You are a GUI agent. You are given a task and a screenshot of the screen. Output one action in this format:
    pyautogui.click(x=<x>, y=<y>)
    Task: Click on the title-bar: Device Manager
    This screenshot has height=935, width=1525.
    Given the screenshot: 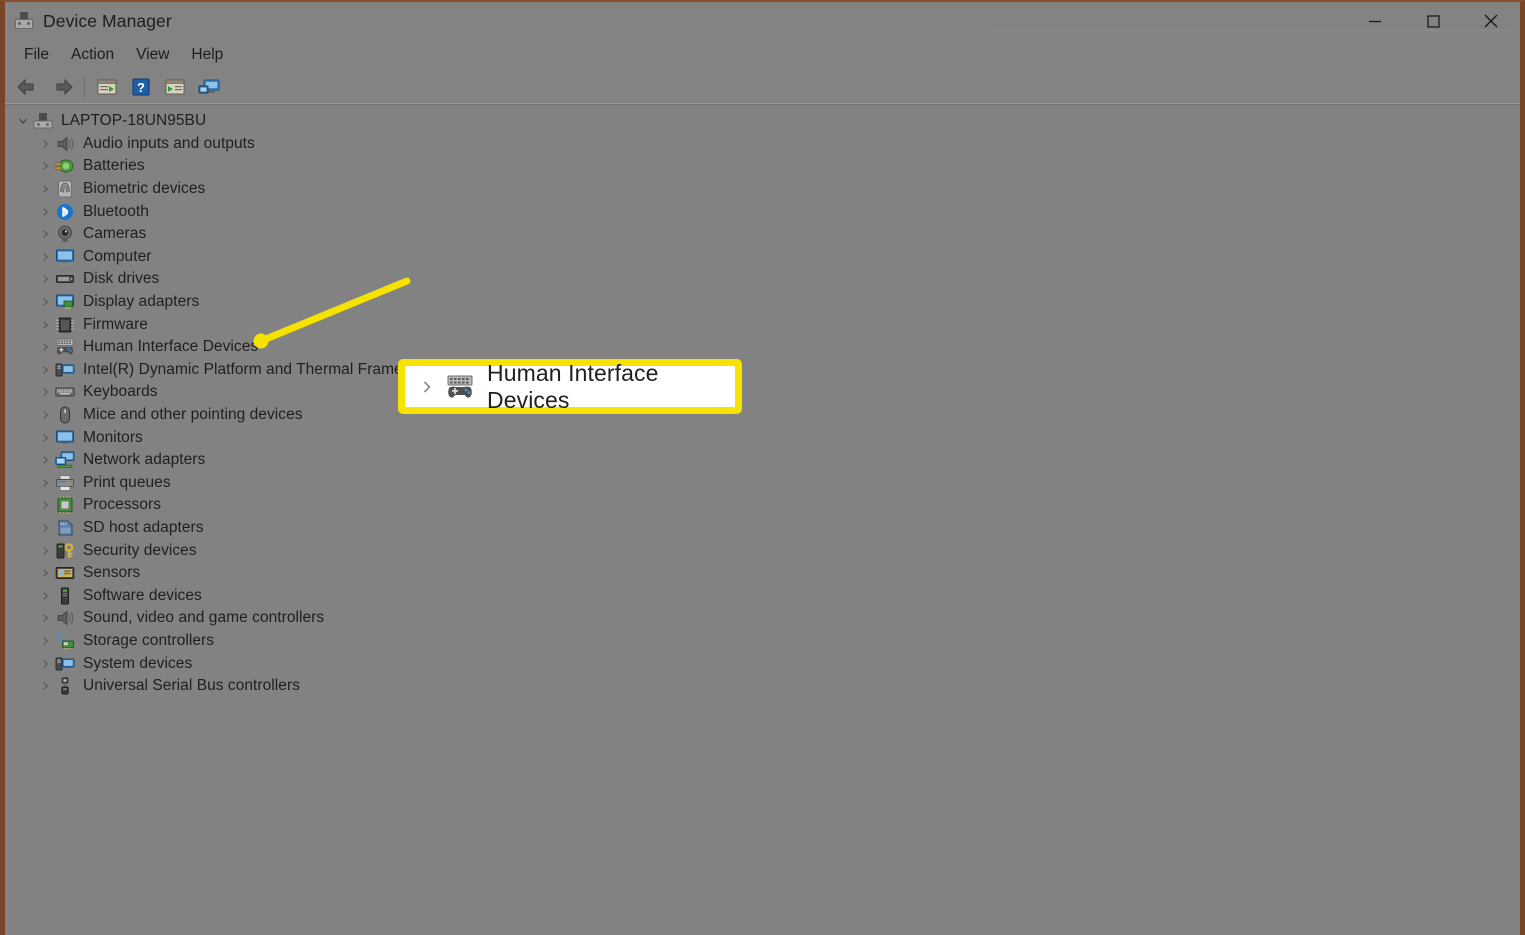 What is the action you would take?
    pyautogui.click(x=762, y=21)
    